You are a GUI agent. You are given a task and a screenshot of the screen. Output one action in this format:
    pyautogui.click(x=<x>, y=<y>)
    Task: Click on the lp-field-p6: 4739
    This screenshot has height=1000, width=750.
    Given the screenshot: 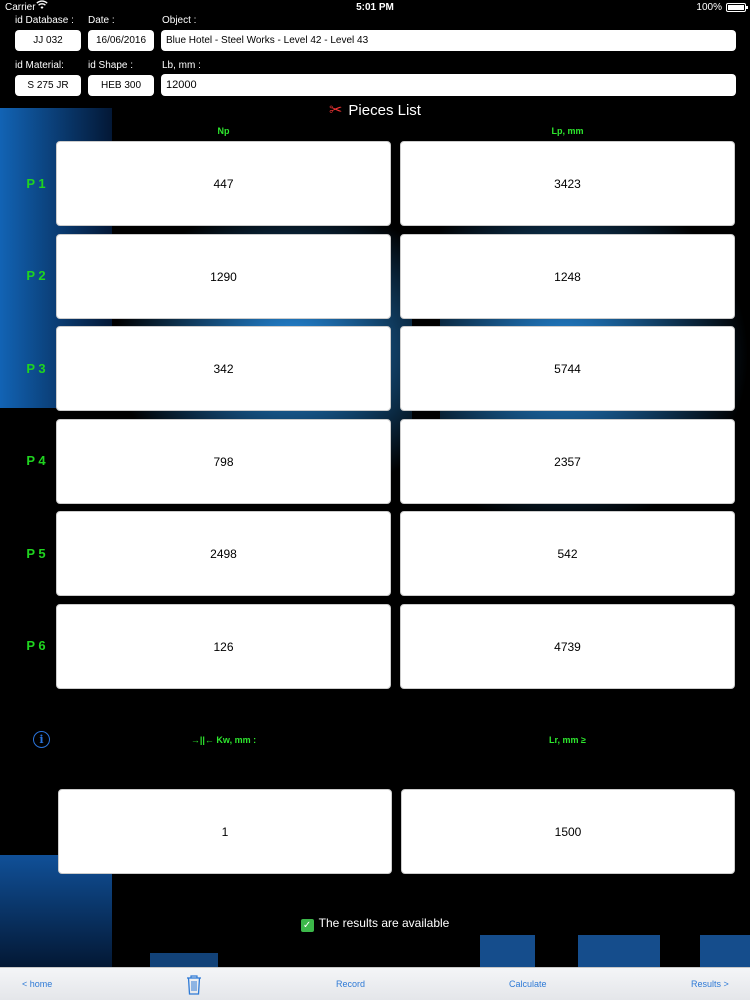 What is the action you would take?
    pyautogui.click(x=567, y=646)
    